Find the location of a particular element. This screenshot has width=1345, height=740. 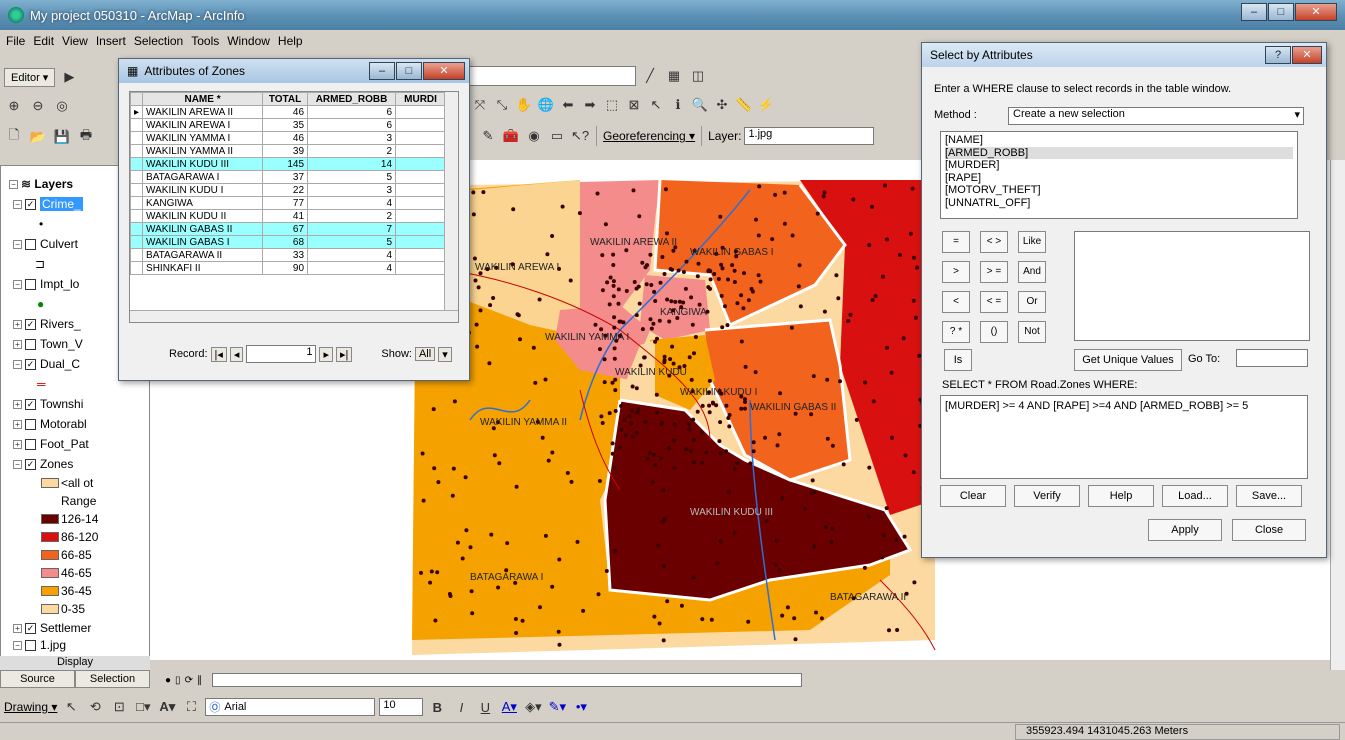

first-record-button: |◂ is located at coordinates (218, 354).